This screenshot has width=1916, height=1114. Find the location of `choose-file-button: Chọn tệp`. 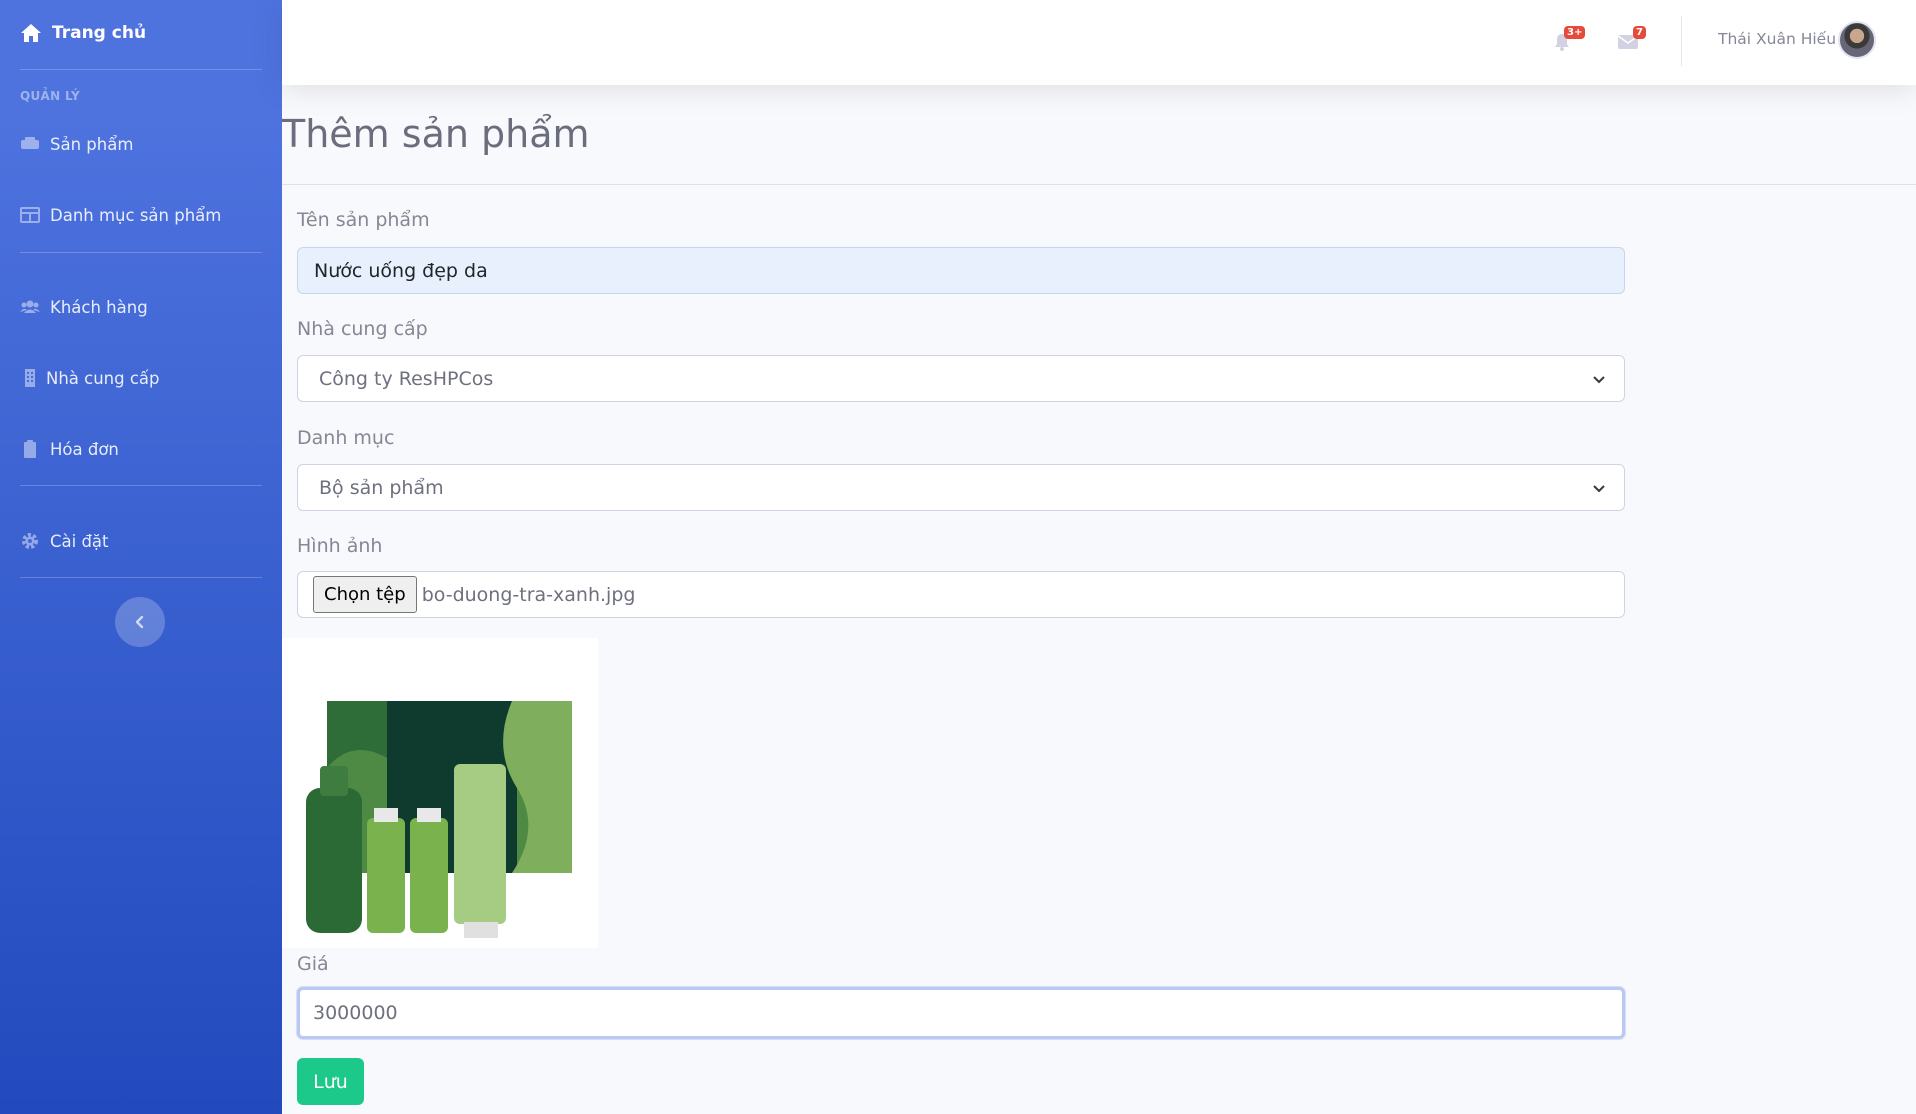

choose-file-button: Chọn tệp is located at coordinates (365, 594).